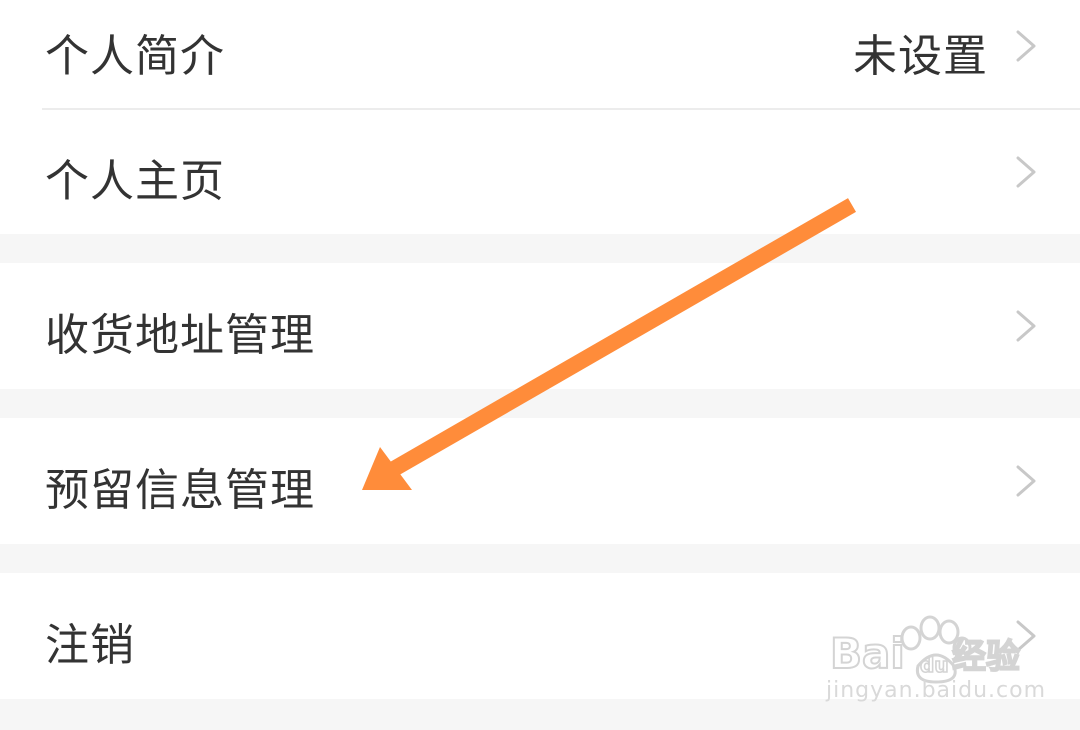 This screenshot has height=730, width=1080. Describe the element at coordinates (135, 56) in the screenshot. I see `settings-item-label: 个人简介` at that location.